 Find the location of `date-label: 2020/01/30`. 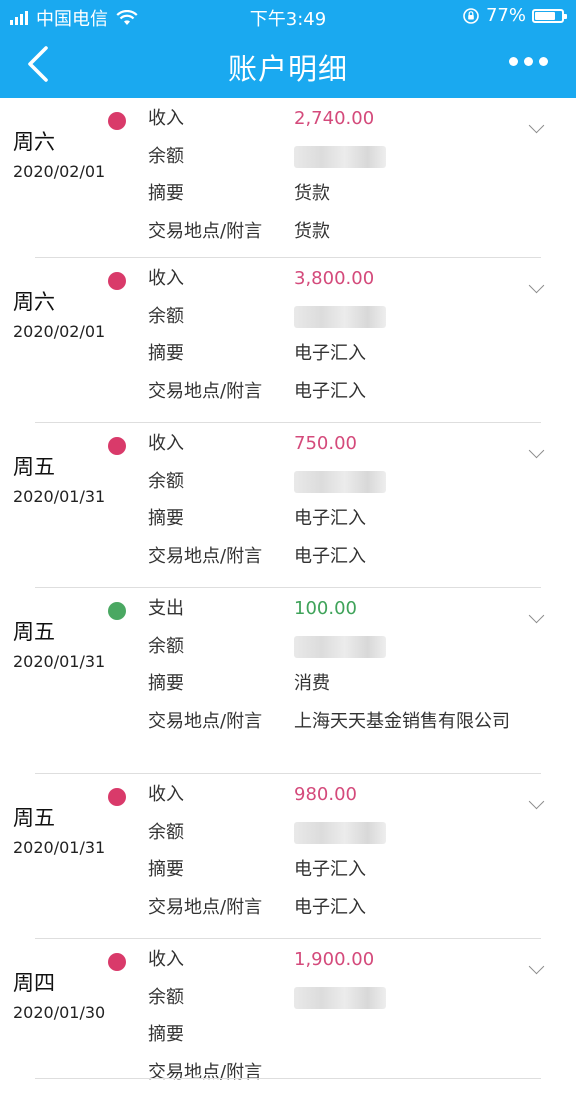

date-label: 2020/01/30 is located at coordinates (59, 1012).